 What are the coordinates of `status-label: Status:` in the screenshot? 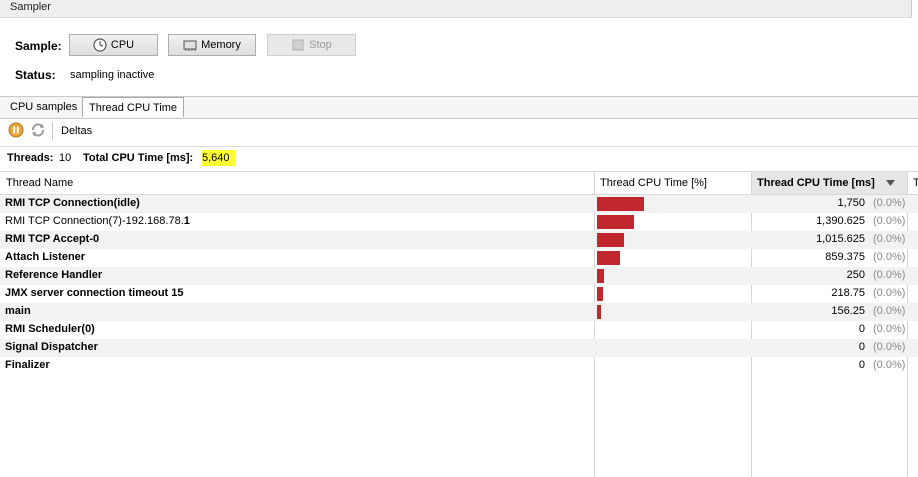 It's located at (35, 75).